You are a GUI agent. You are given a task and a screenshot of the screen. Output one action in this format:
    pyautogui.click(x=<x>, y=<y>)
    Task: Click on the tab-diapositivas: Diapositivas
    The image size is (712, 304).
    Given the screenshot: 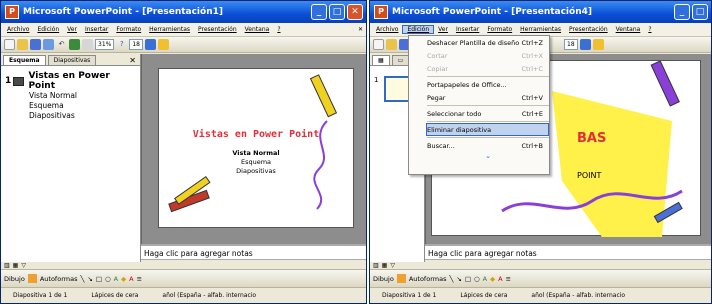 What is the action you would take?
    pyautogui.click(x=72, y=60)
    